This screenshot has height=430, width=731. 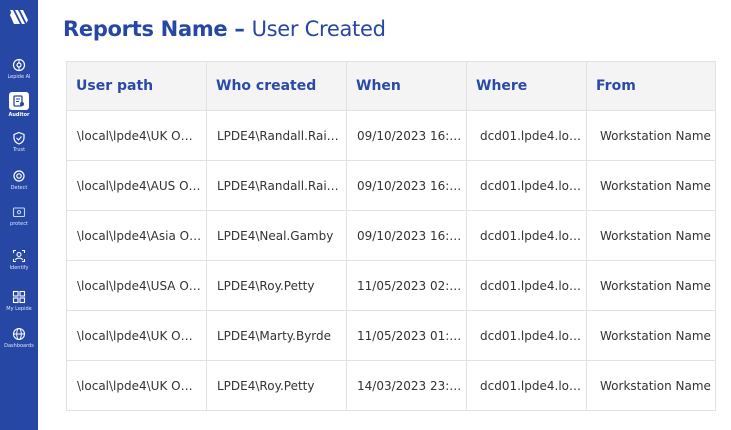 What do you see at coordinates (19, 297) in the screenshot?
I see `my-lepide-icon` at bounding box center [19, 297].